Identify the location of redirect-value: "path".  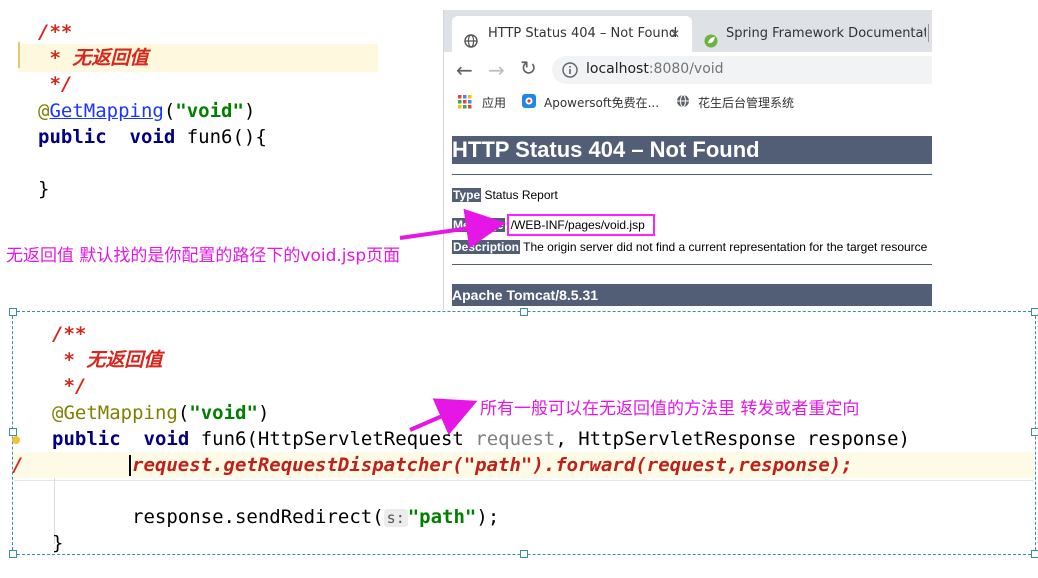
(442, 517).